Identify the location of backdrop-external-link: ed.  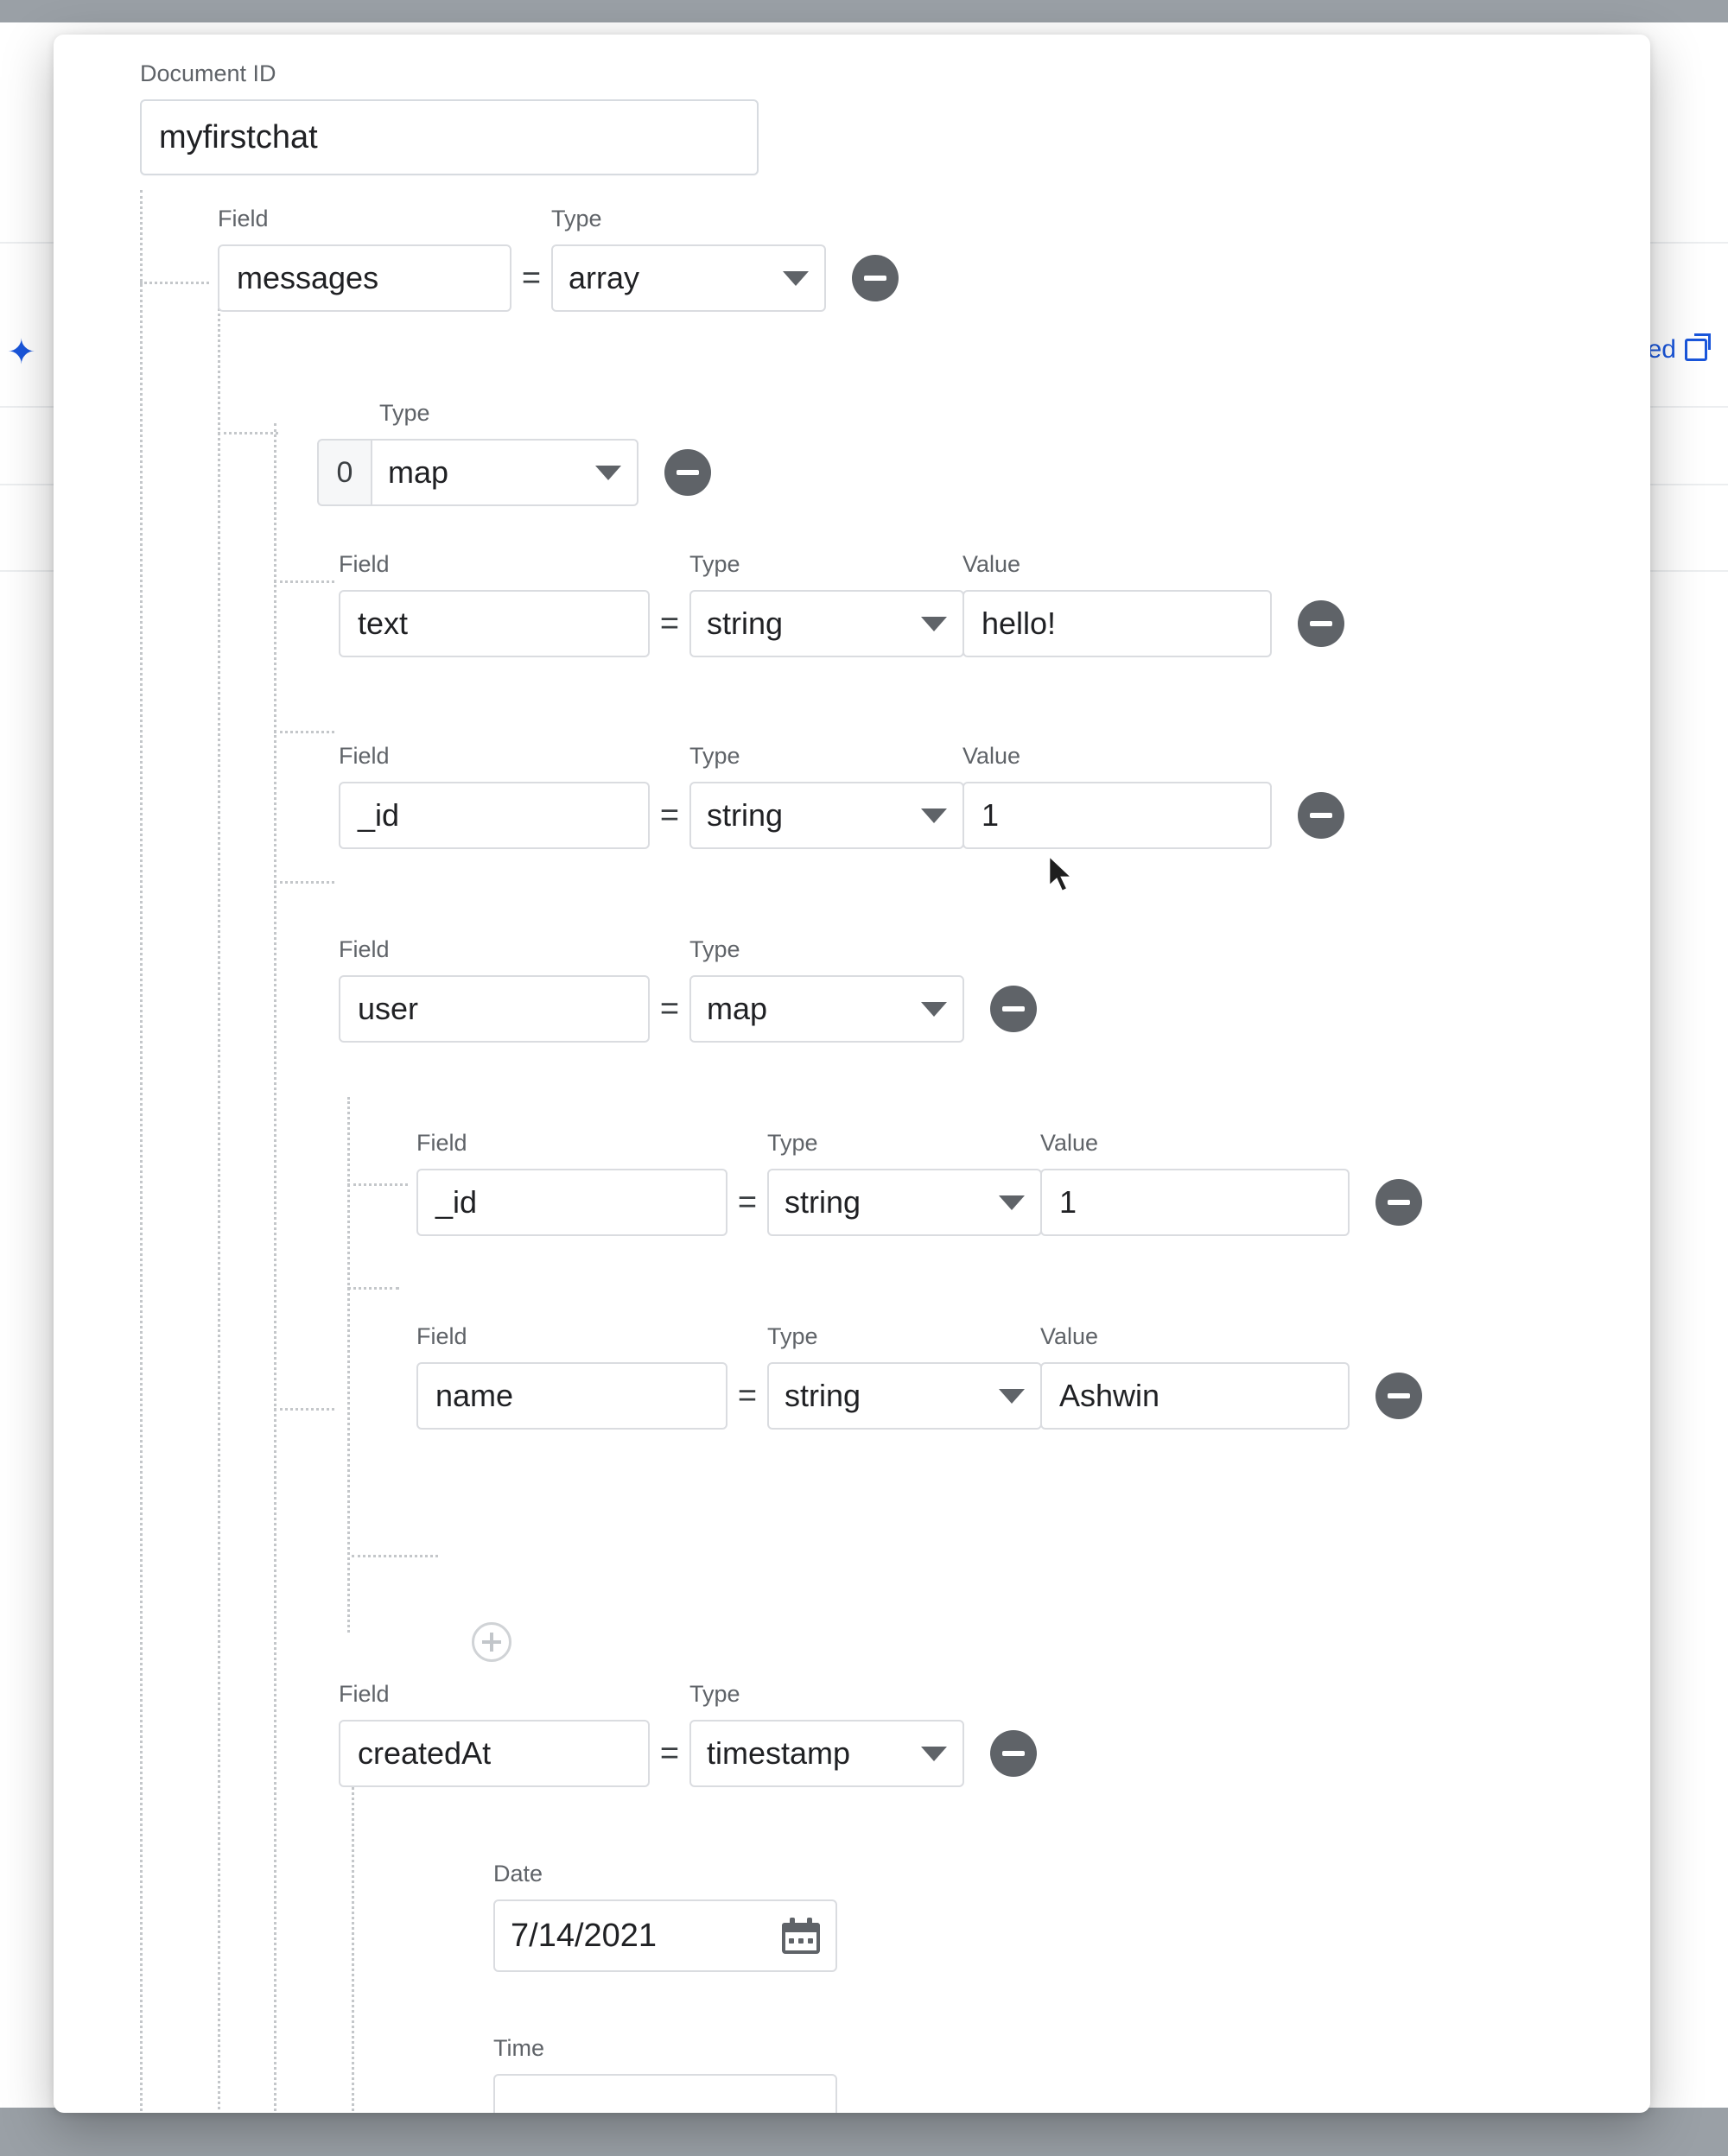
(1679, 348).